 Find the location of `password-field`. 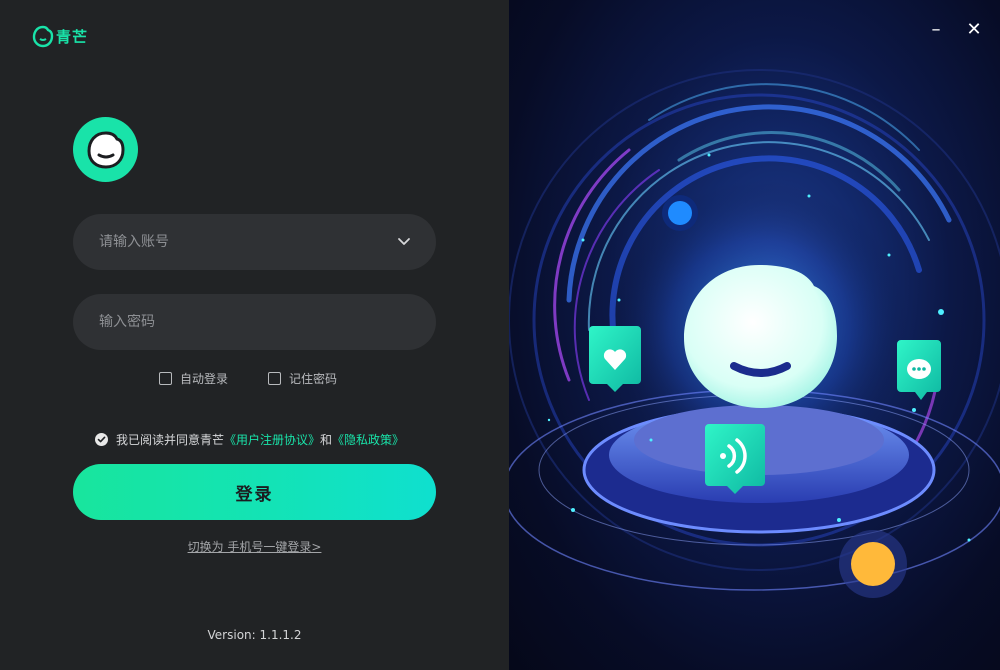

password-field is located at coordinates (254, 322).